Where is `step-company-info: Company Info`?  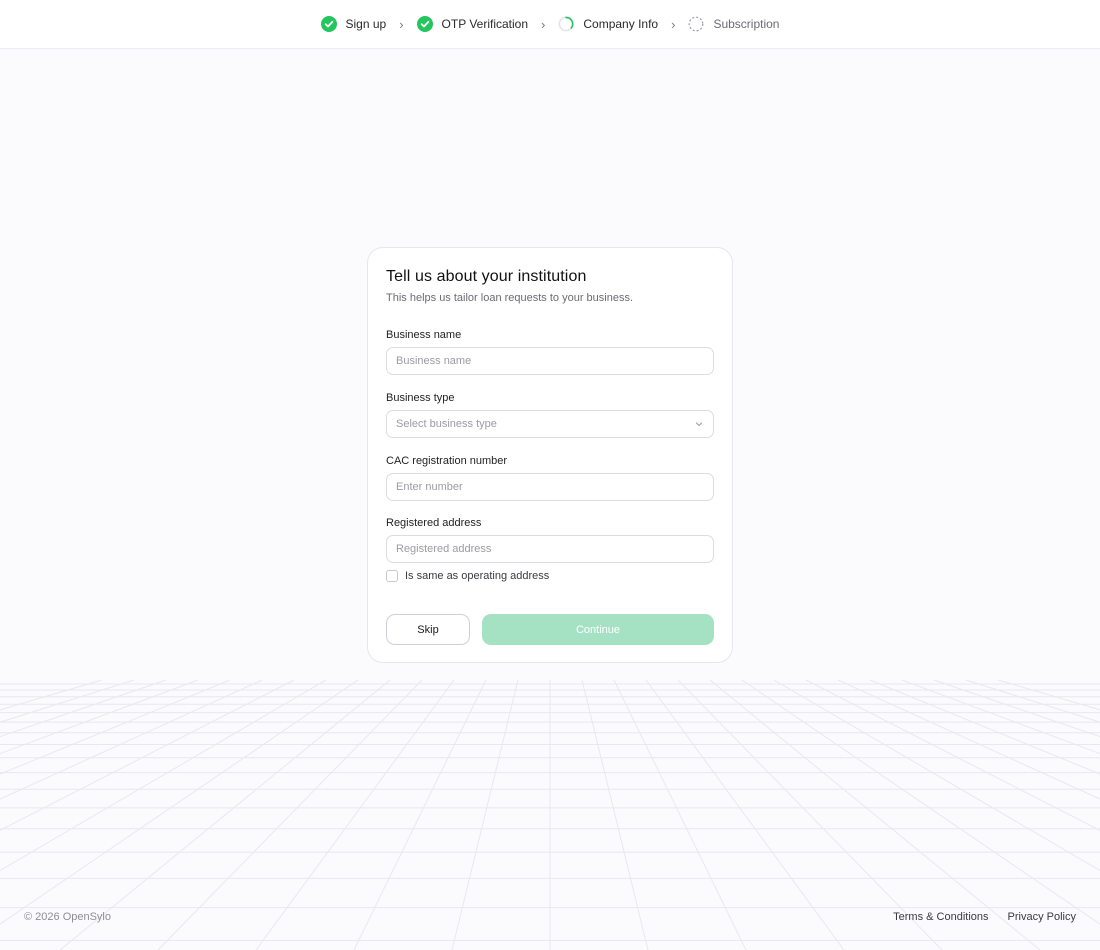 step-company-info: Company Info is located at coordinates (608, 24).